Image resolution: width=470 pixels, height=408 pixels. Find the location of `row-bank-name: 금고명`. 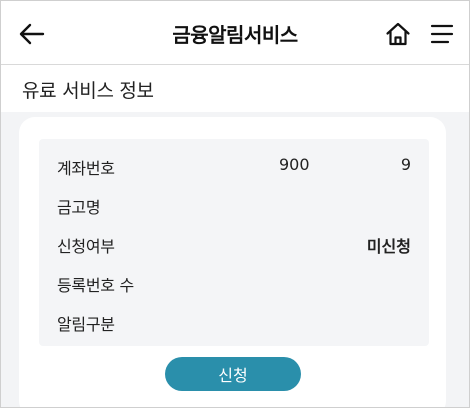

row-bank-name: 금고명 is located at coordinates (234, 204).